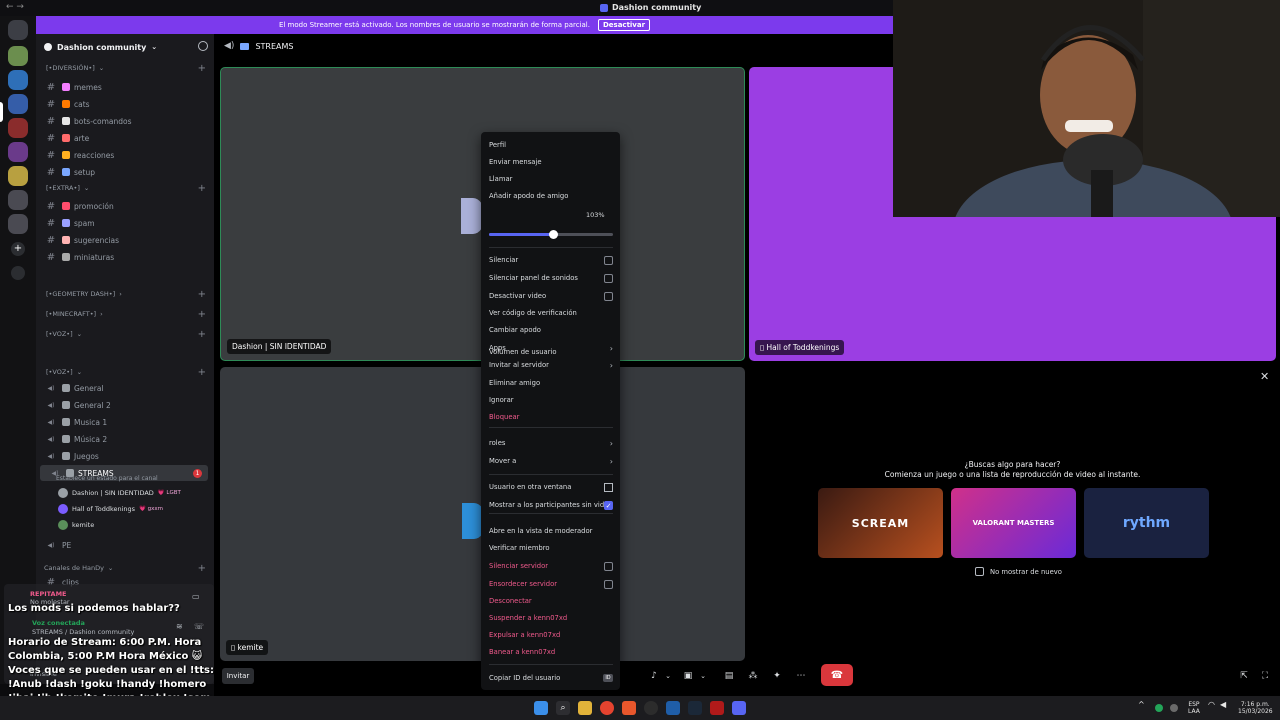 This screenshot has height=720, width=1280. I want to click on menu-item-verificar-miembro: Verificar miembro, so click(551, 548).